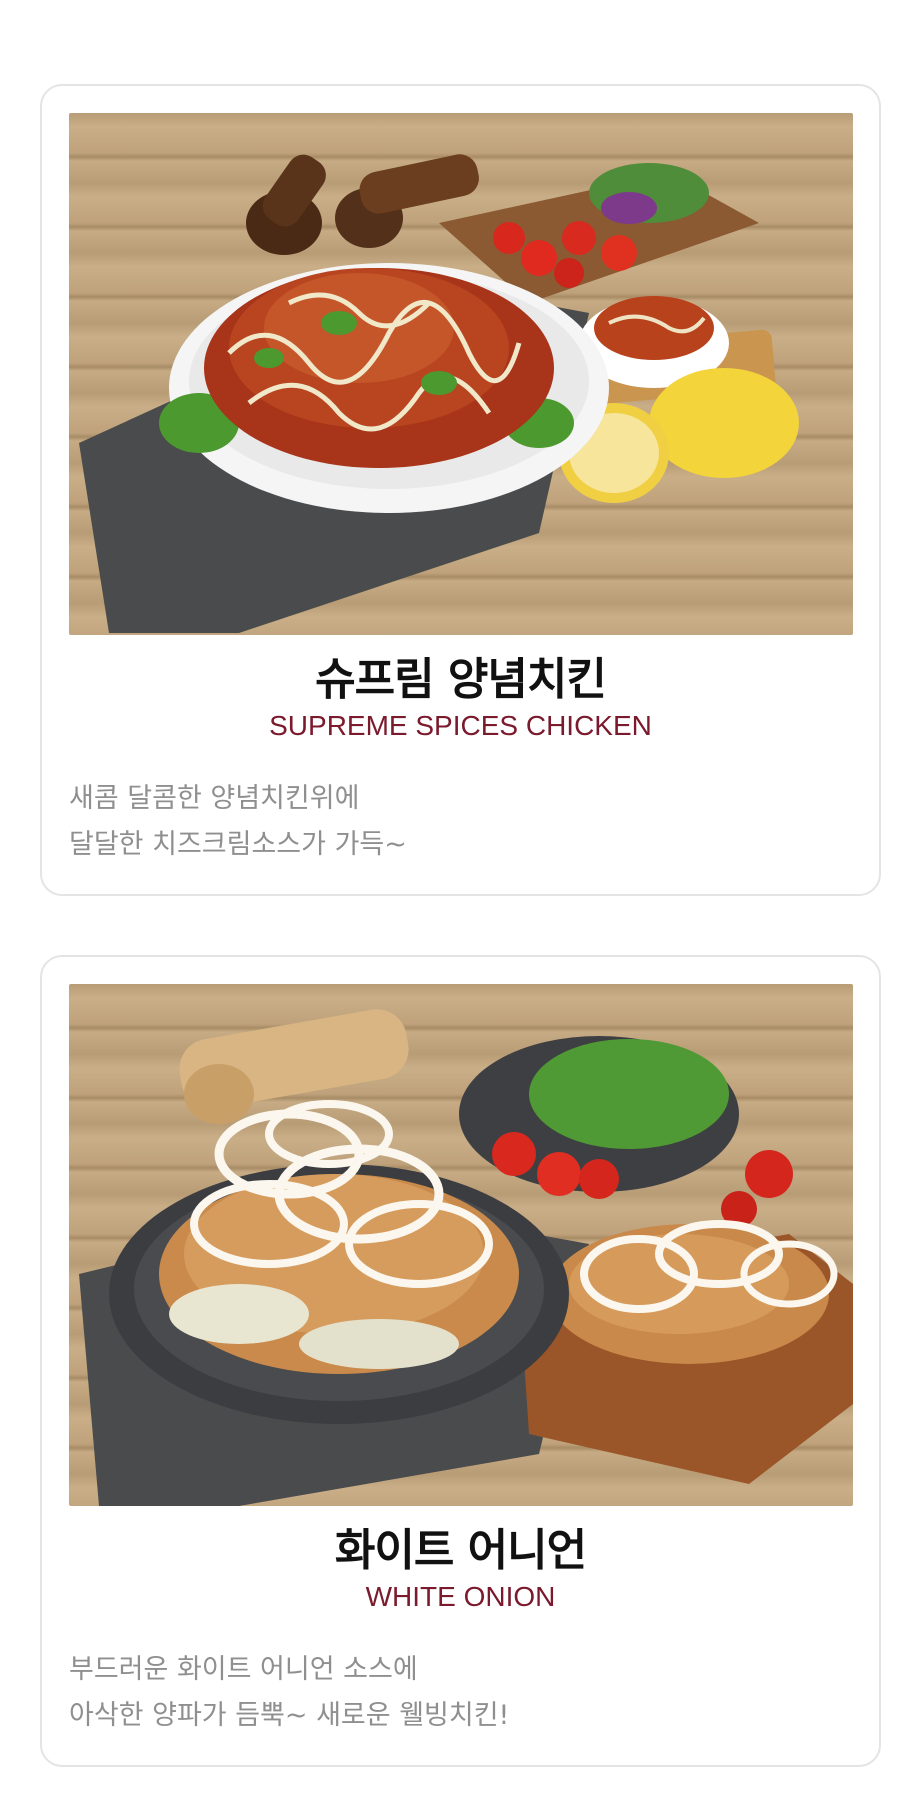  What do you see at coordinates (460, 1596) in the screenshot?
I see `menu-subtitle: WHITE ONION` at bounding box center [460, 1596].